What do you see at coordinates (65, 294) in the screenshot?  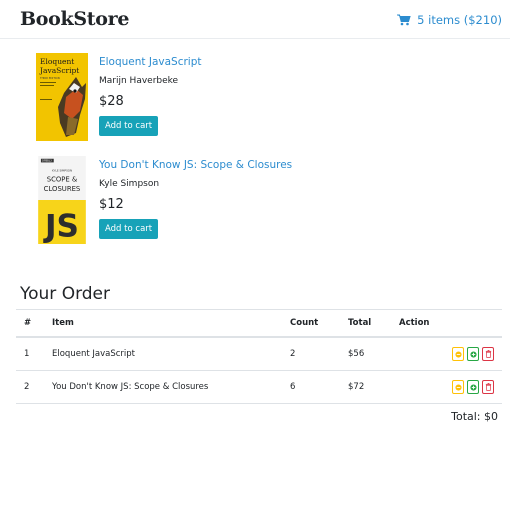 I see `order-heading: Your Order` at bounding box center [65, 294].